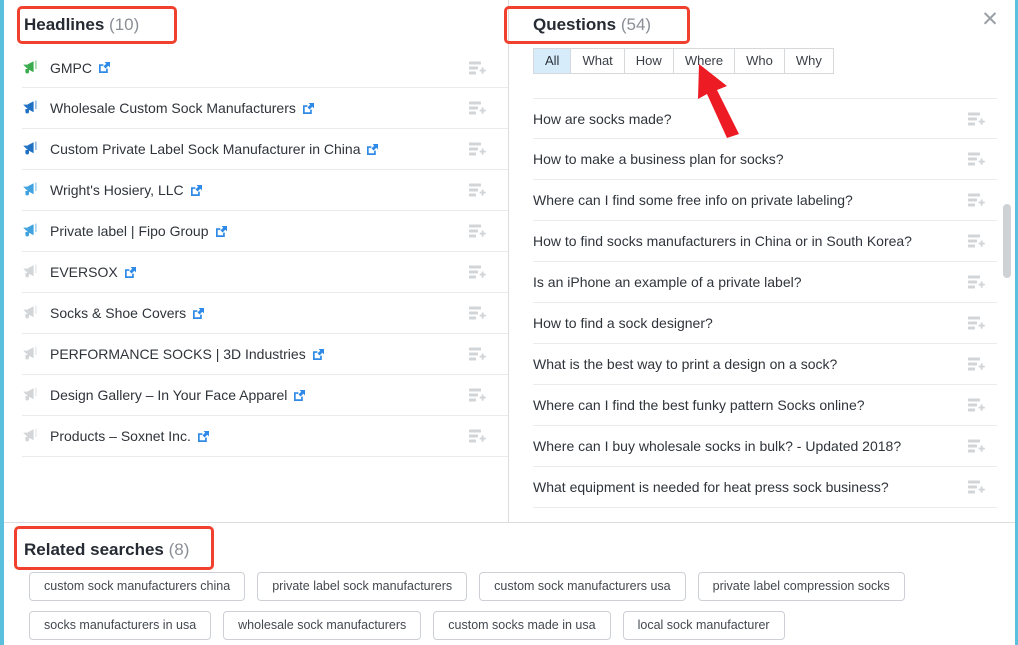 This screenshot has height=645, width=1018. I want to click on related-search-chip: wholesale sock manufacturers, so click(322, 625).